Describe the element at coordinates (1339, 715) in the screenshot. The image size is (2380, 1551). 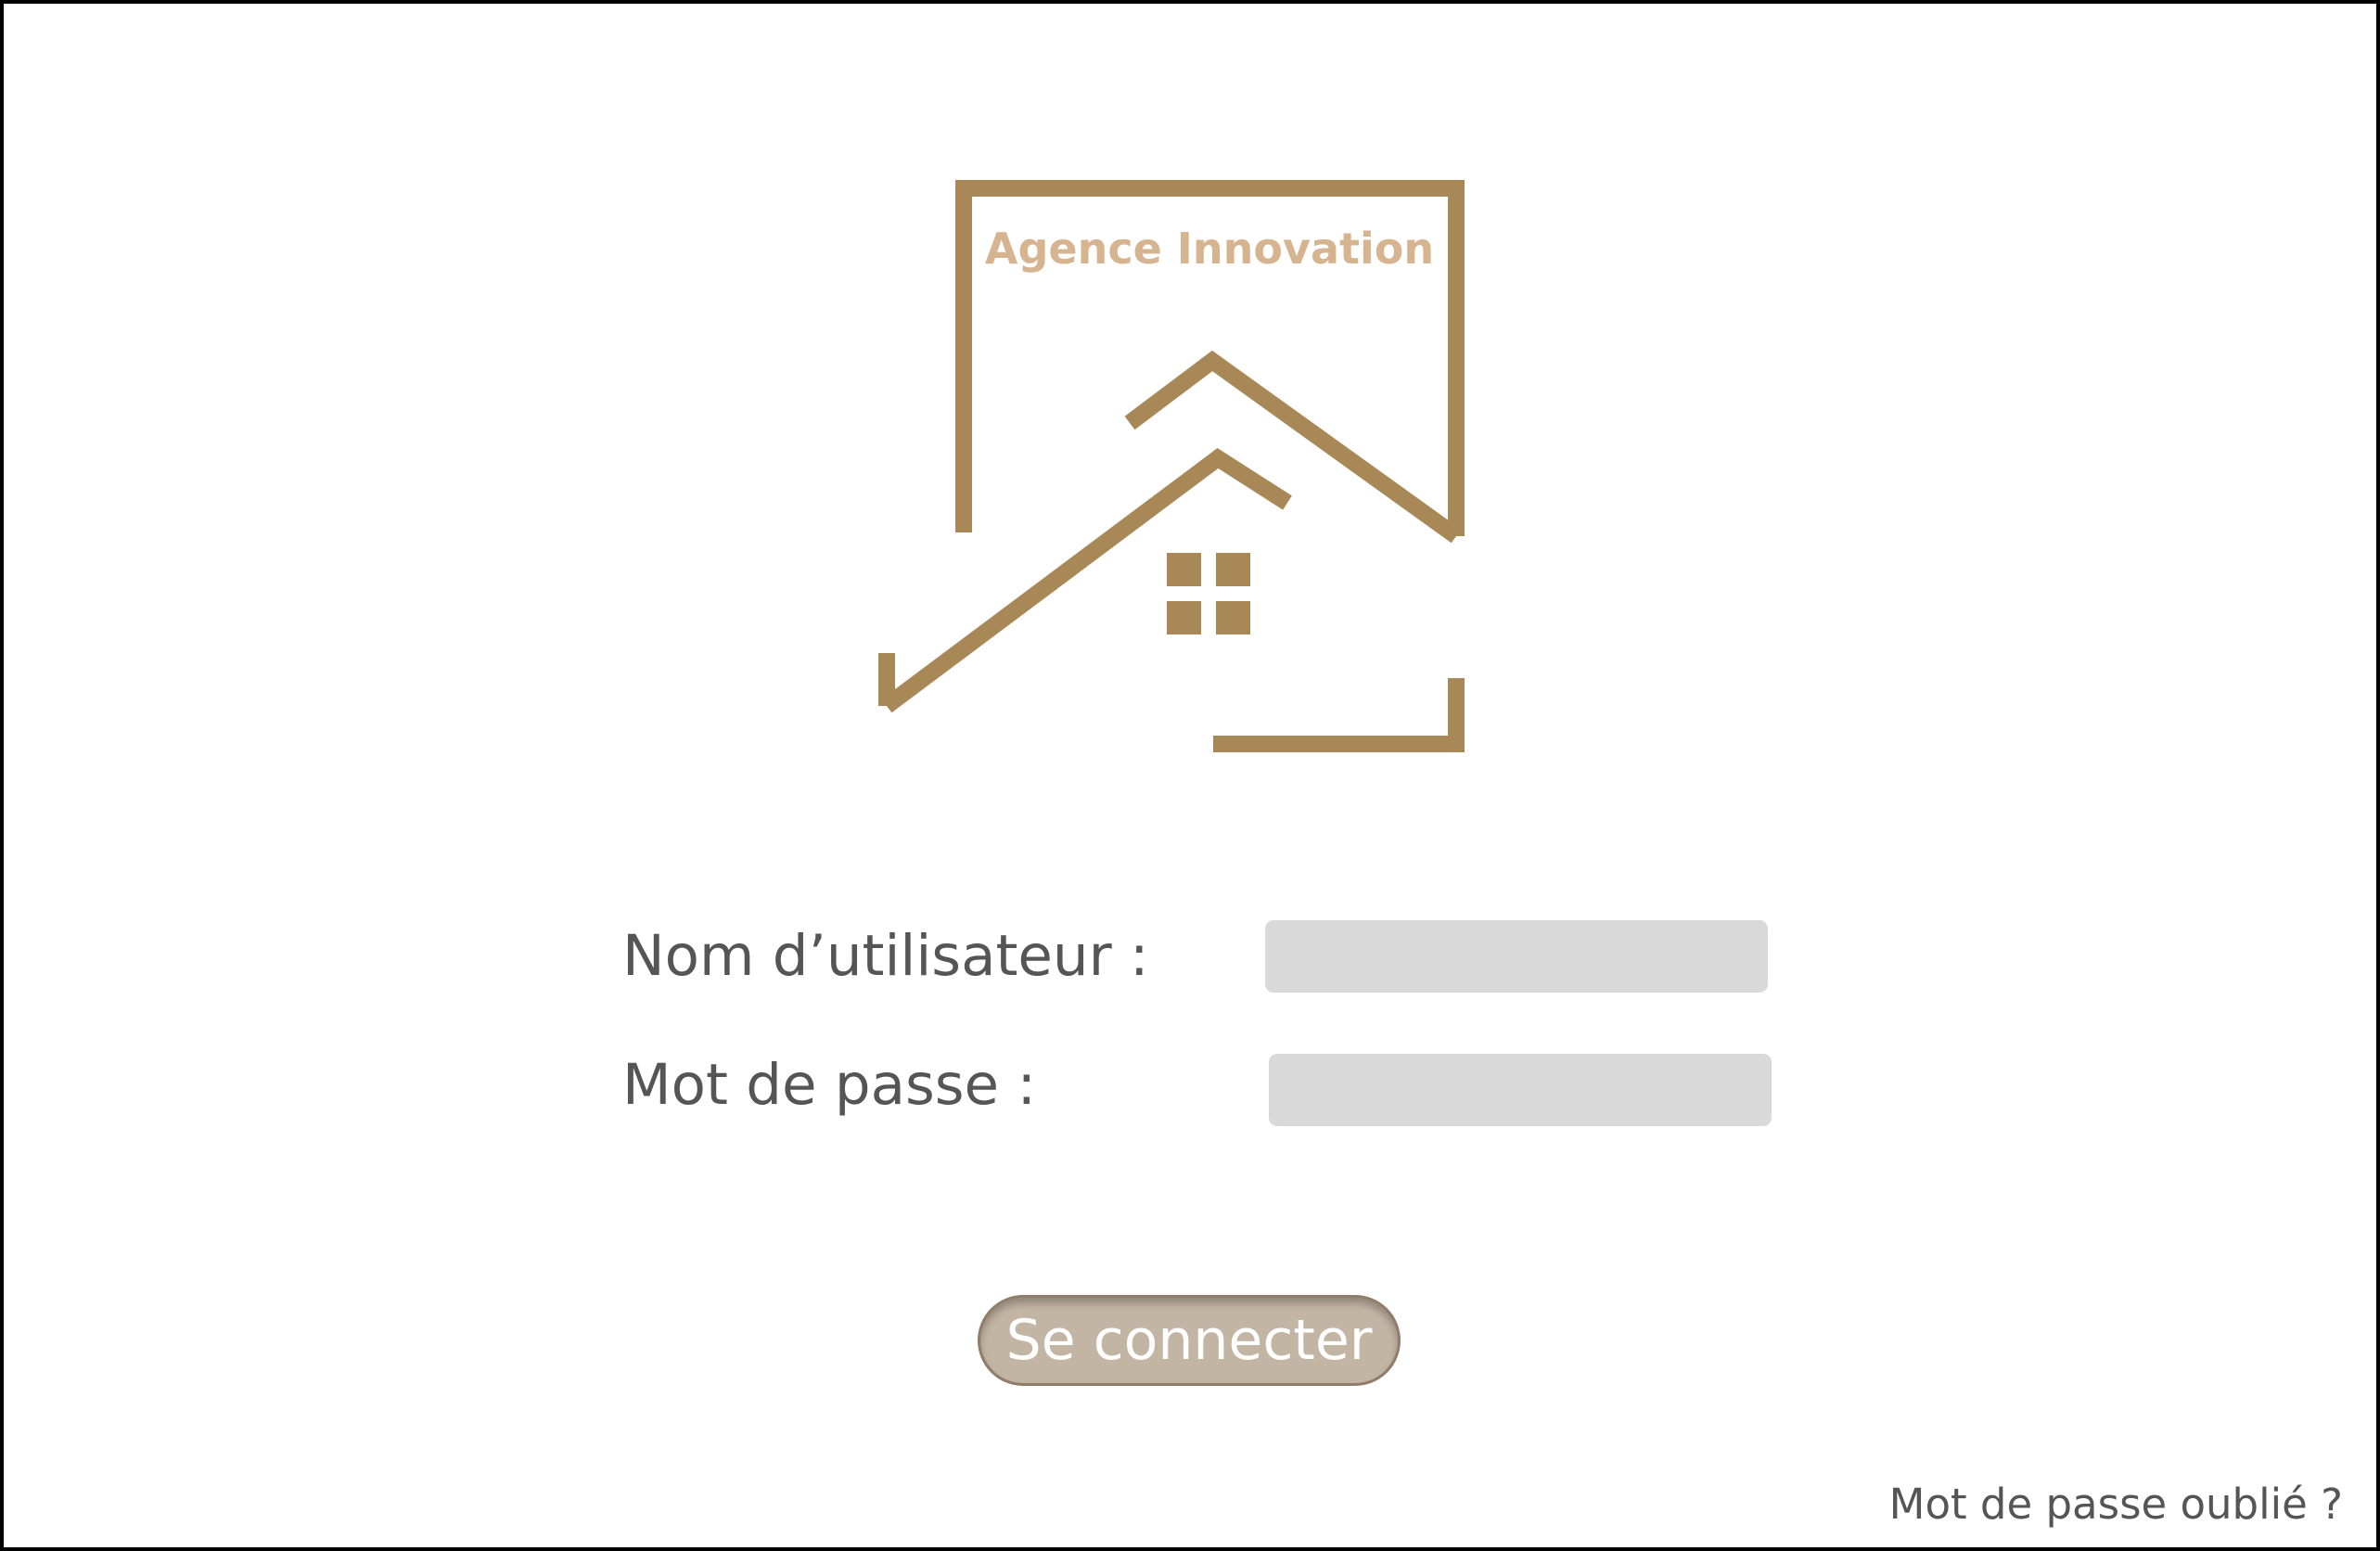
I see `logo-floor` at that location.